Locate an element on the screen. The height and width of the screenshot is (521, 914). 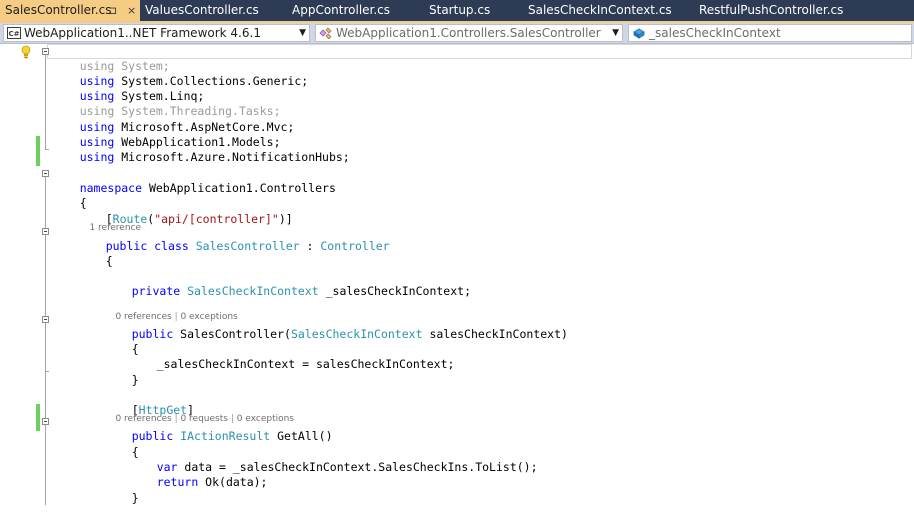
close-icon: × is located at coordinates (131, 10).